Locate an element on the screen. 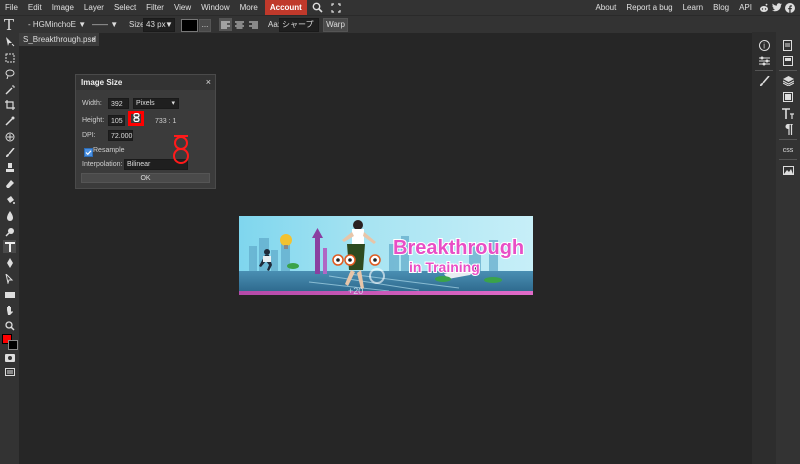  align-center-icon is located at coordinates (239, 24).